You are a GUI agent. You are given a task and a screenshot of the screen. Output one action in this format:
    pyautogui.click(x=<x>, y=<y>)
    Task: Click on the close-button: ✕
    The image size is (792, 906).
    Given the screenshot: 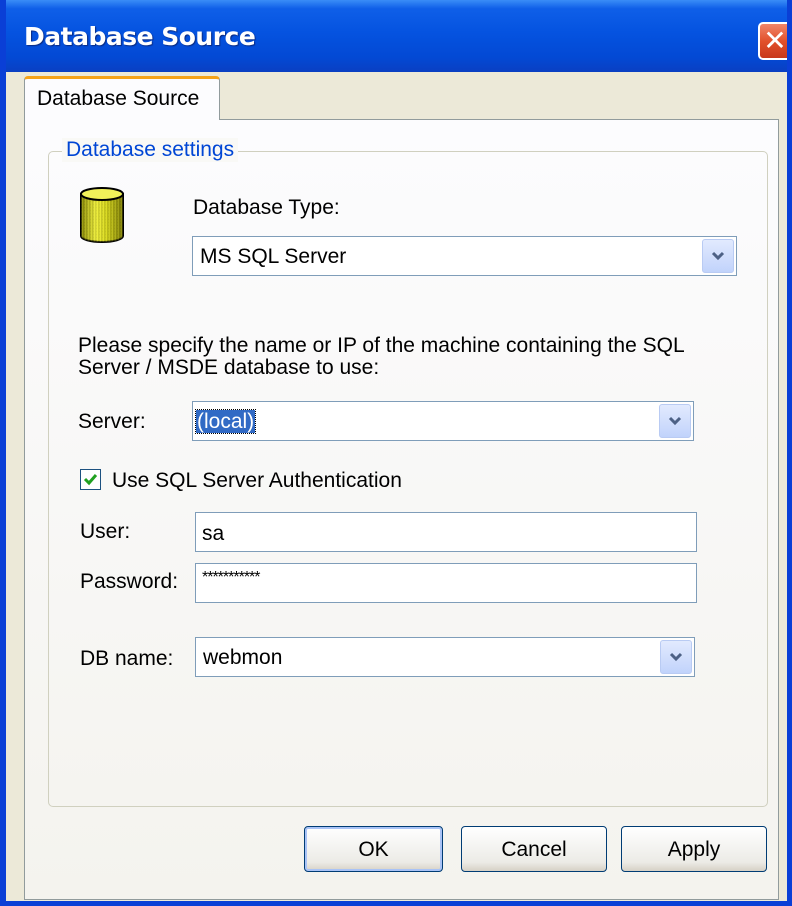 What is the action you would take?
    pyautogui.click(x=772, y=41)
    